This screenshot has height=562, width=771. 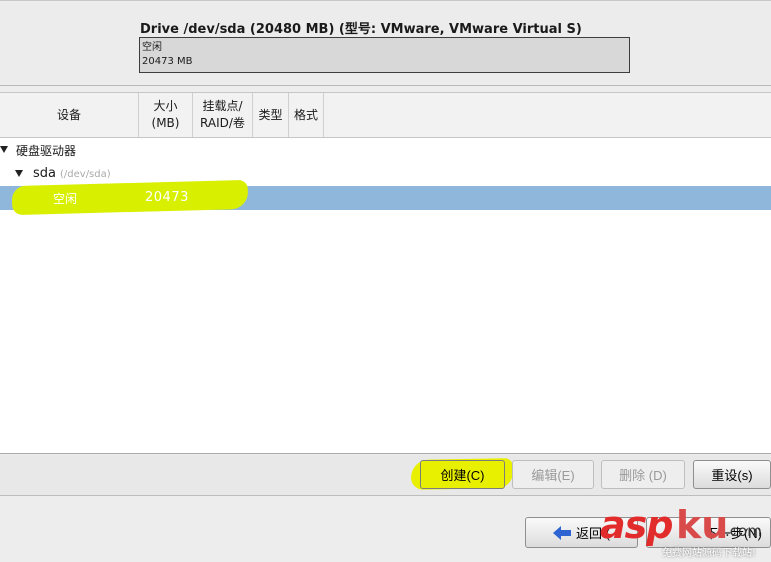 What do you see at coordinates (167, 197) in the screenshot?
I see `free-space-size: 20473` at bounding box center [167, 197].